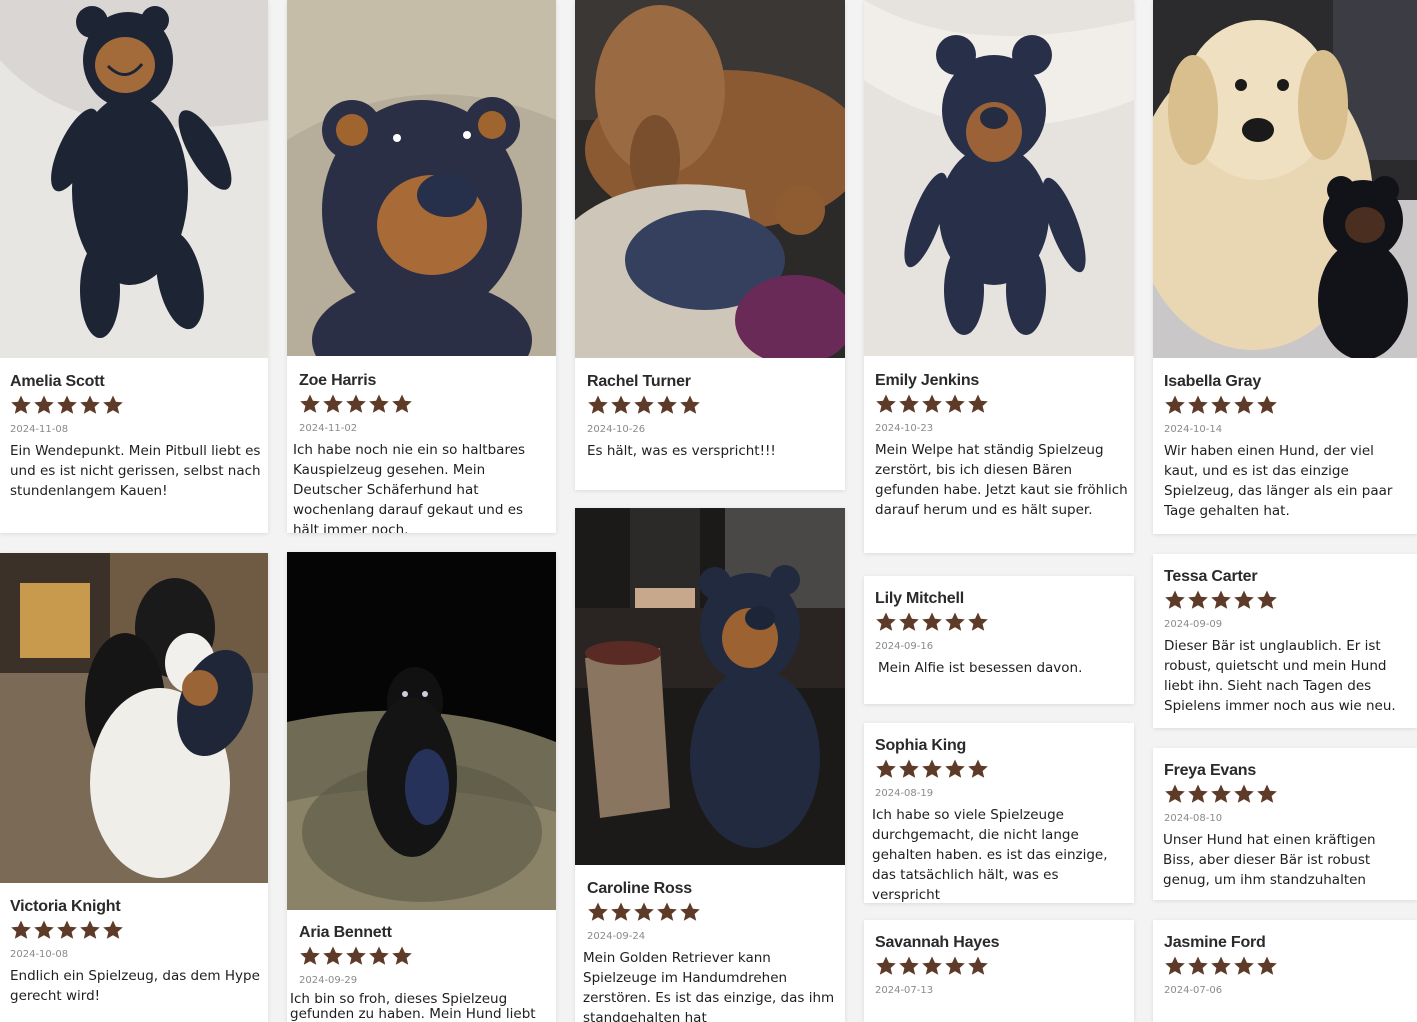 Image resolution: width=1417 pixels, height=1022 pixels. Describe the element at coordinates (345, 932) in the screenshot. I see `reviewer-name: Aria Bennett` at that location.